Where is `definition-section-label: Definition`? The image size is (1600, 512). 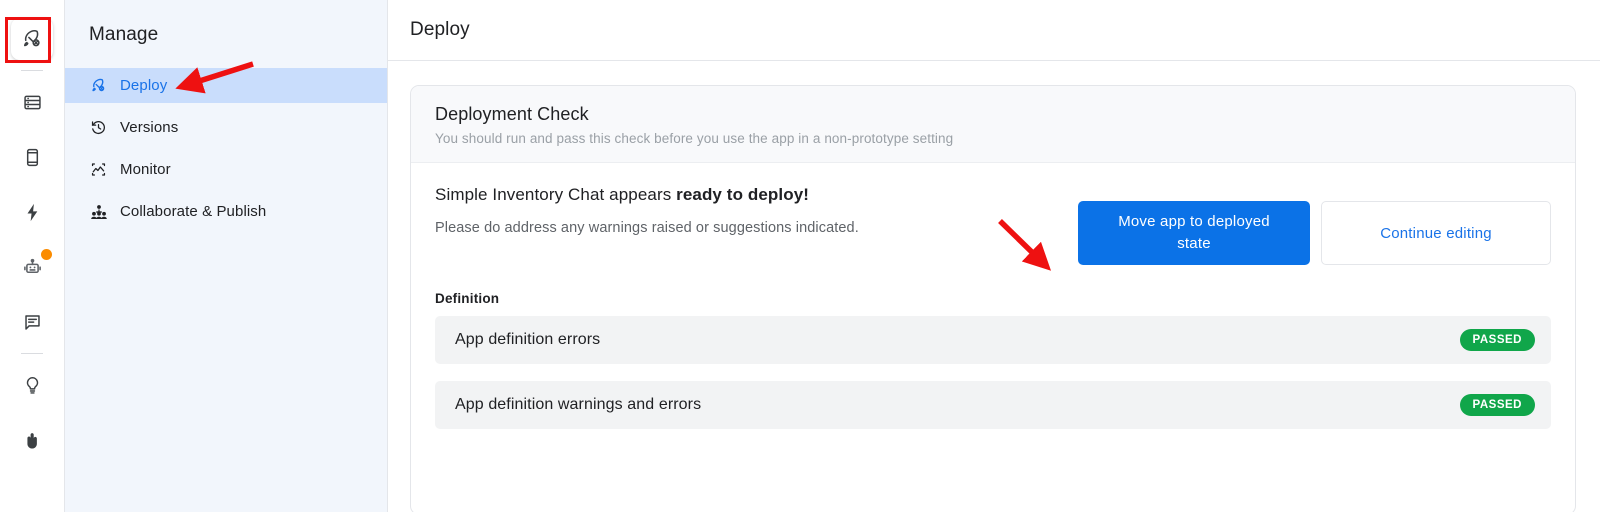 definition-section-label: Definition is located at coordinates (467, 298).